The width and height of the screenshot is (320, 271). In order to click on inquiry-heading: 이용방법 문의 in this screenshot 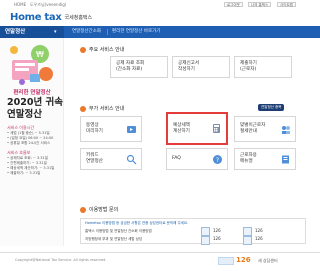, I will do `click(99, 209)`.